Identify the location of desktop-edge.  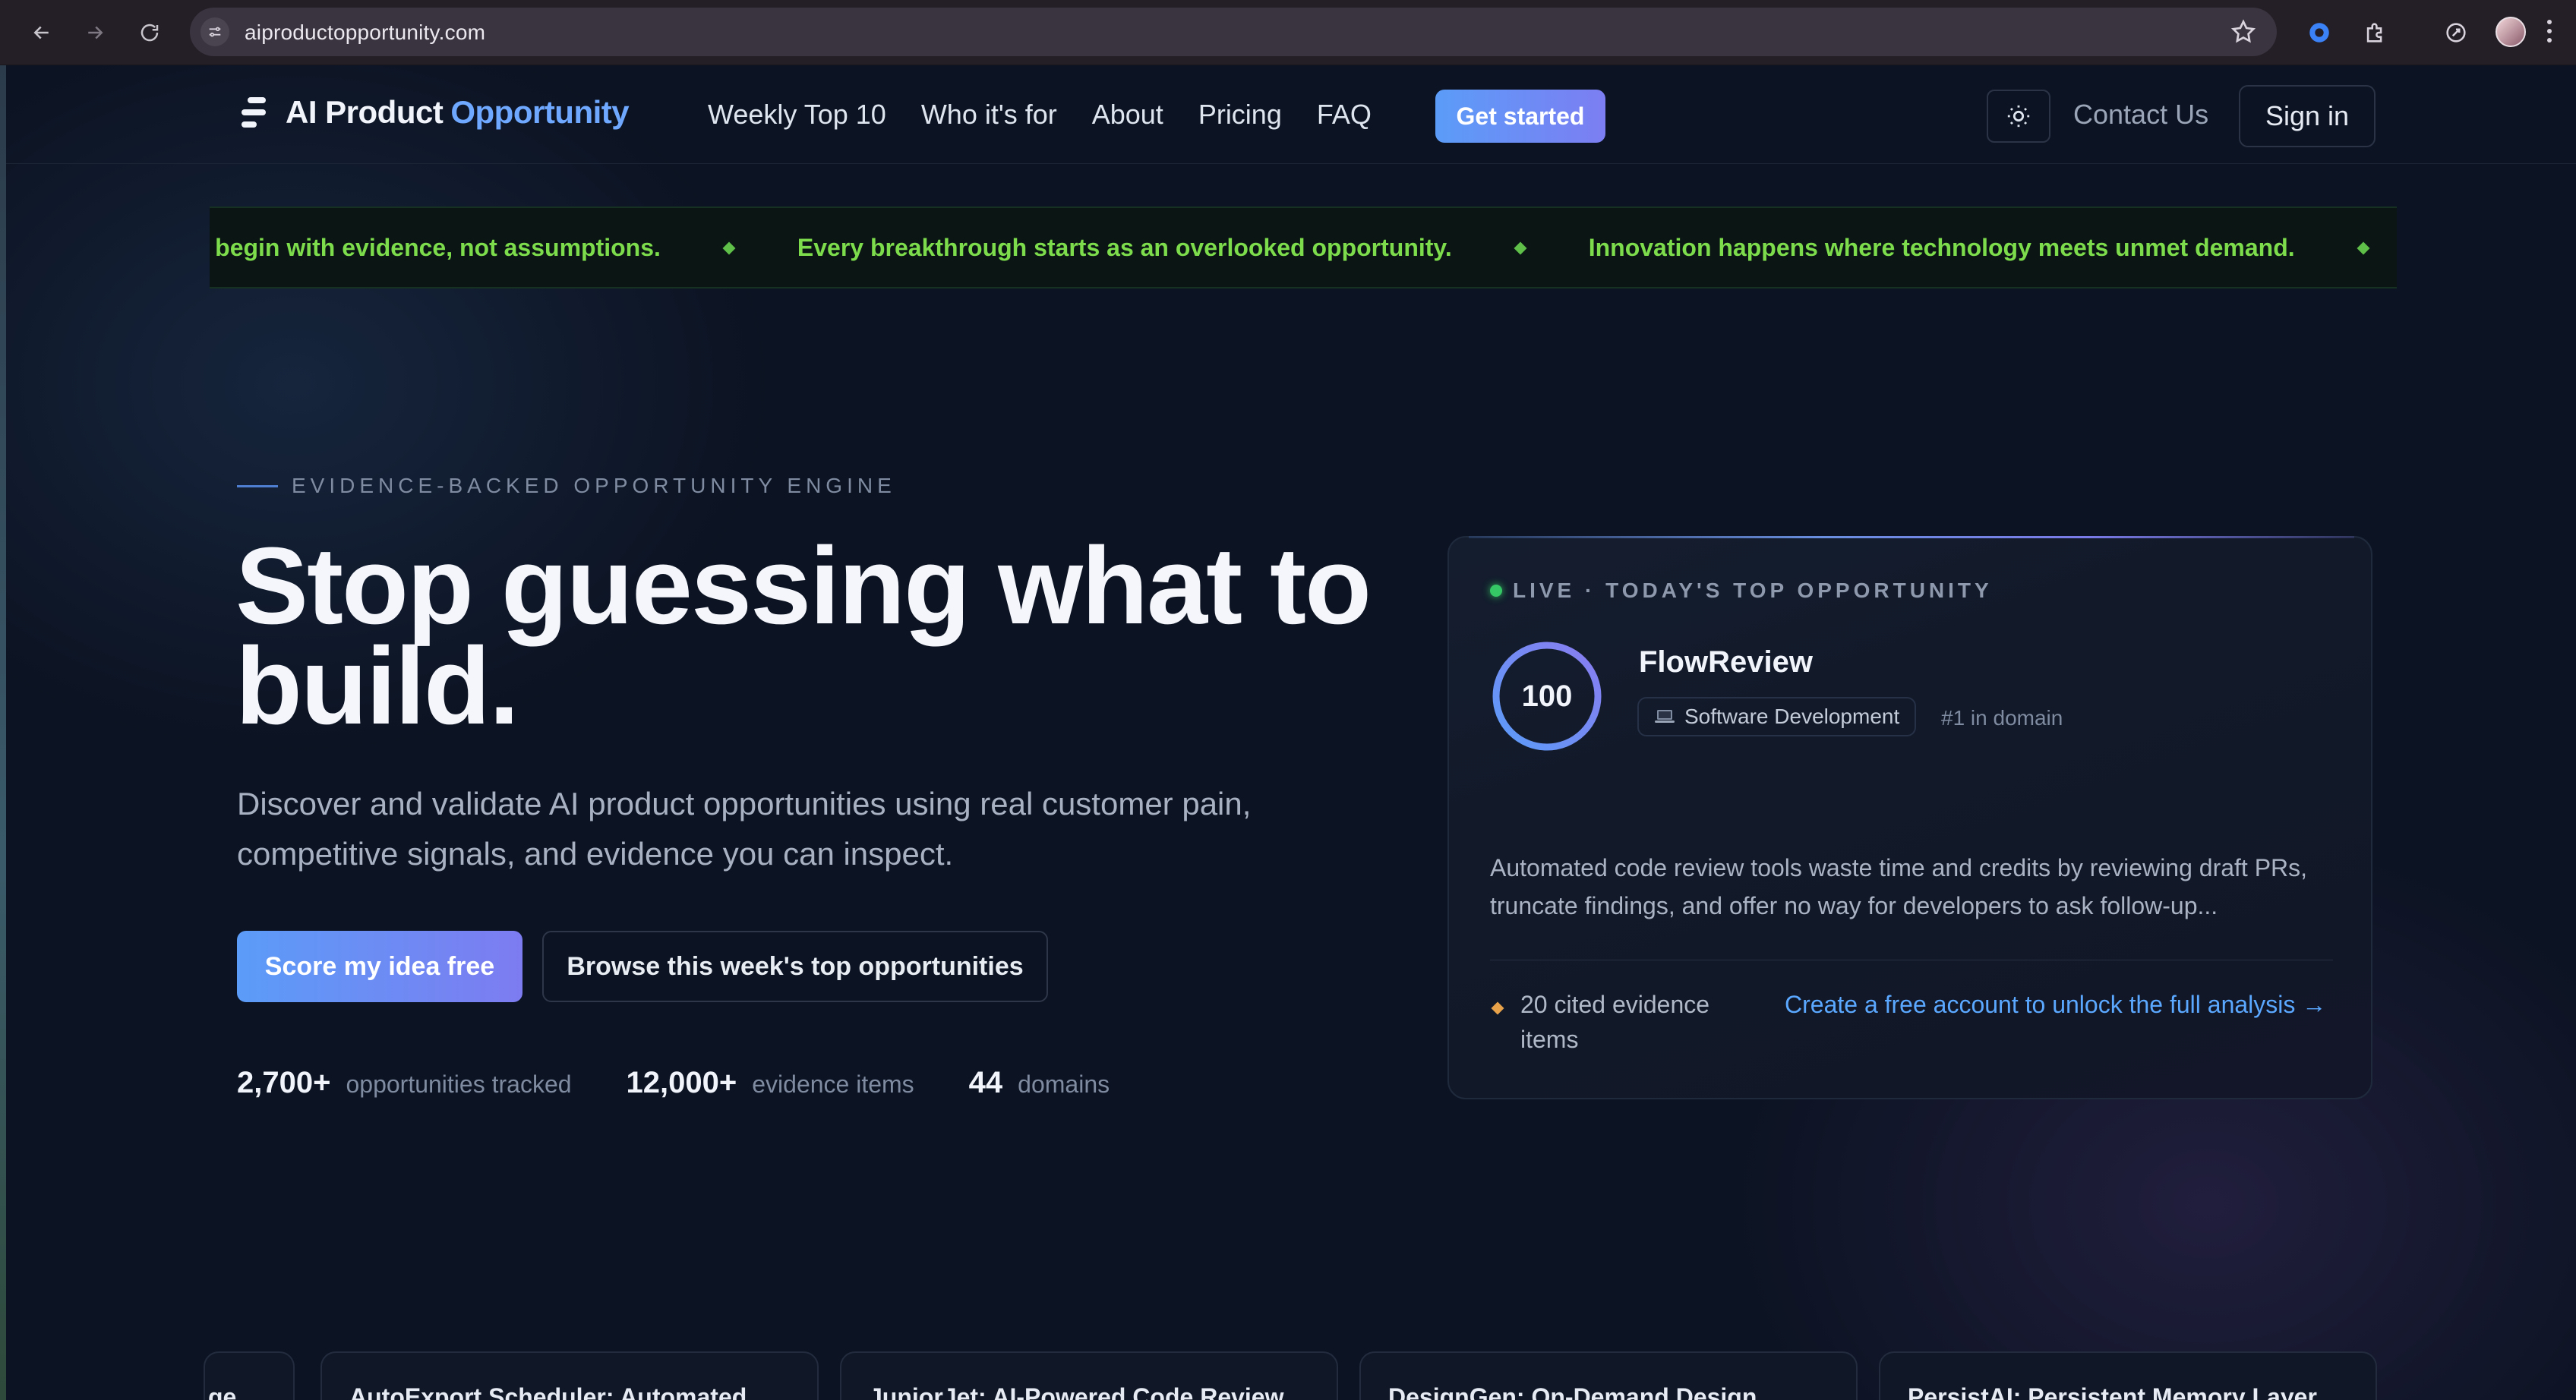
(3, 732).